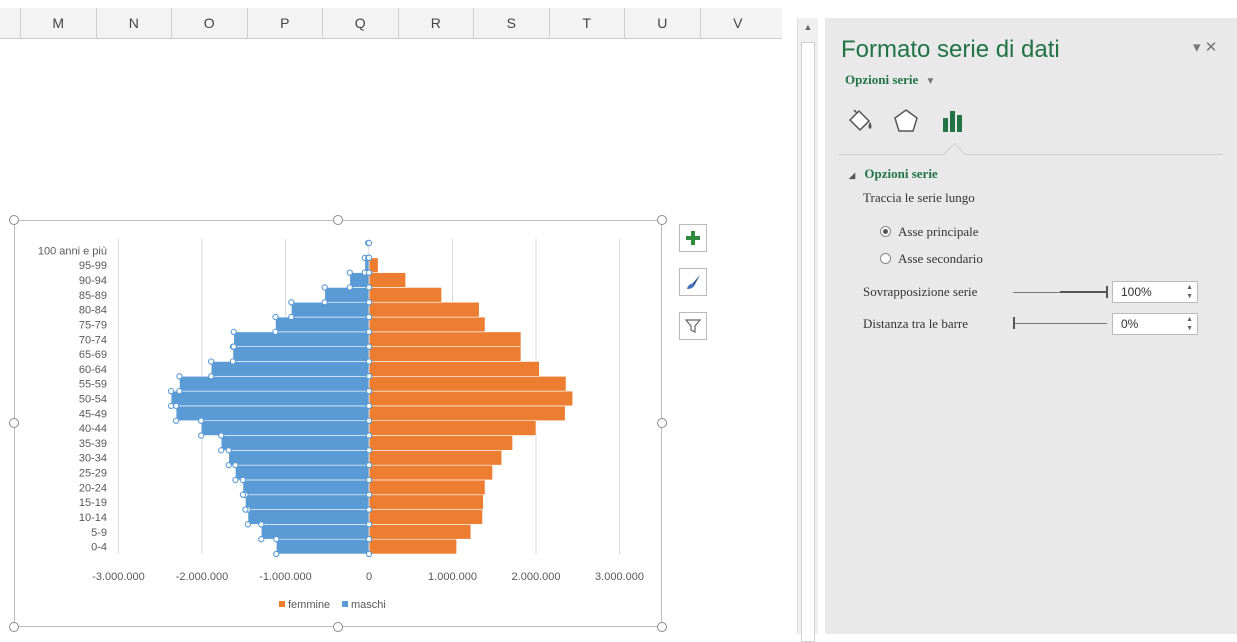 The height and width of the screenshot is (642, 1237). I want to click on vertical-scrollbar: ▲, so click(807, 330).